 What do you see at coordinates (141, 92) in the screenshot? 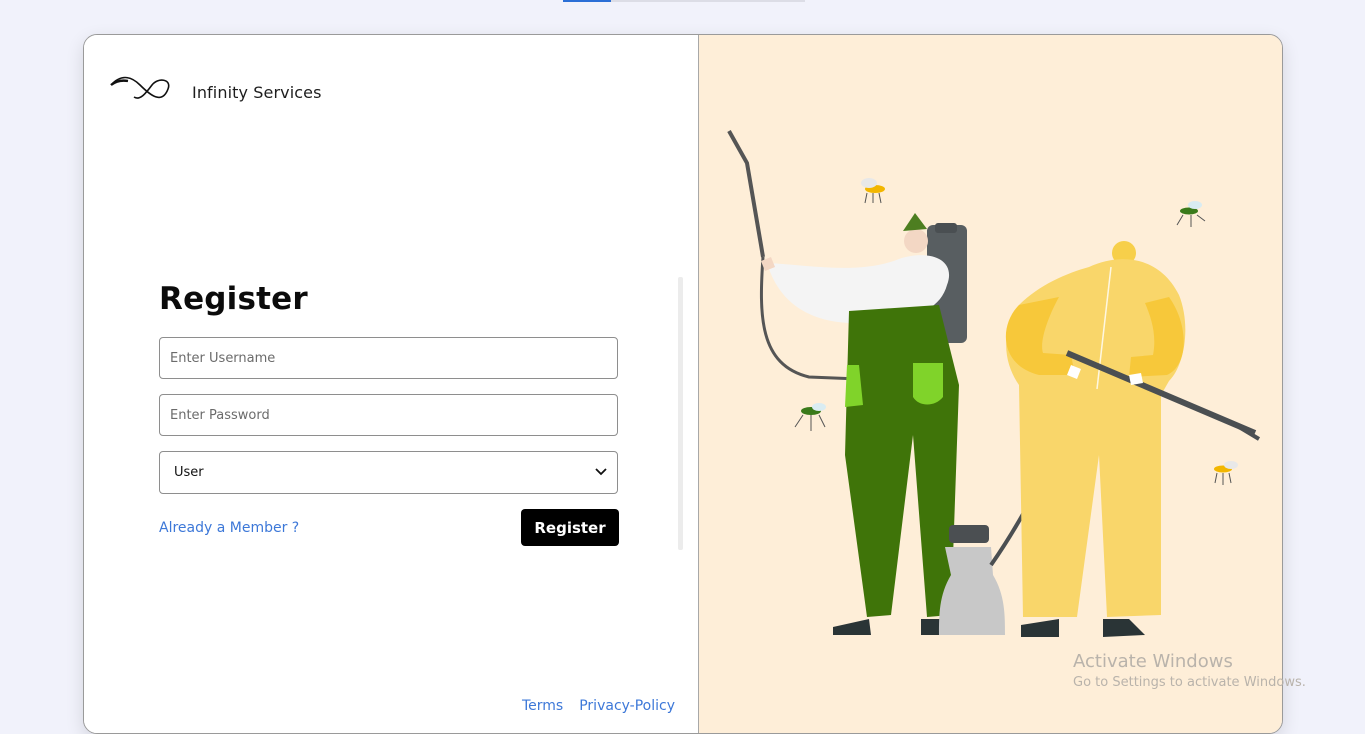
I see `infinity-logo-icon` at bounding box center [141, 92].